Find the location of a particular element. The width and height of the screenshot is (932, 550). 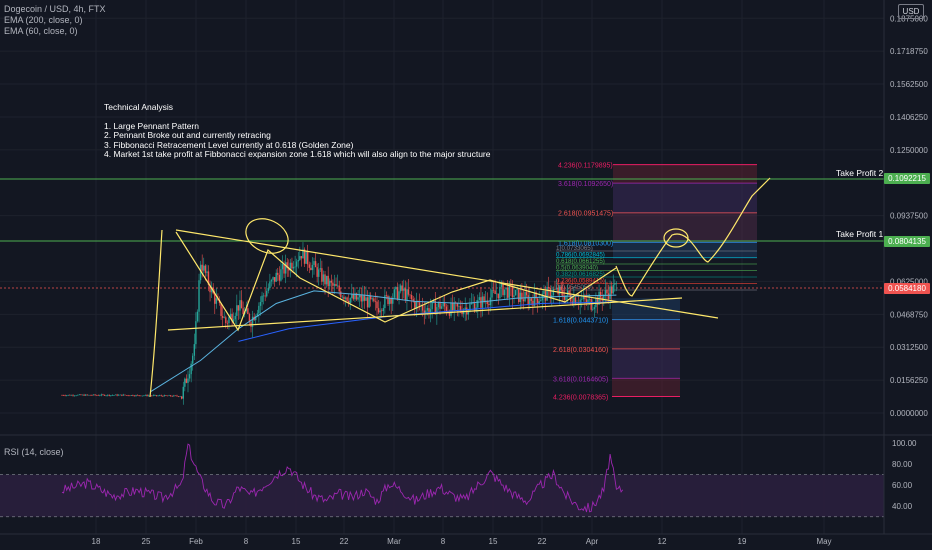

time-tick-label: 18 is located at coordinates (96, 541).